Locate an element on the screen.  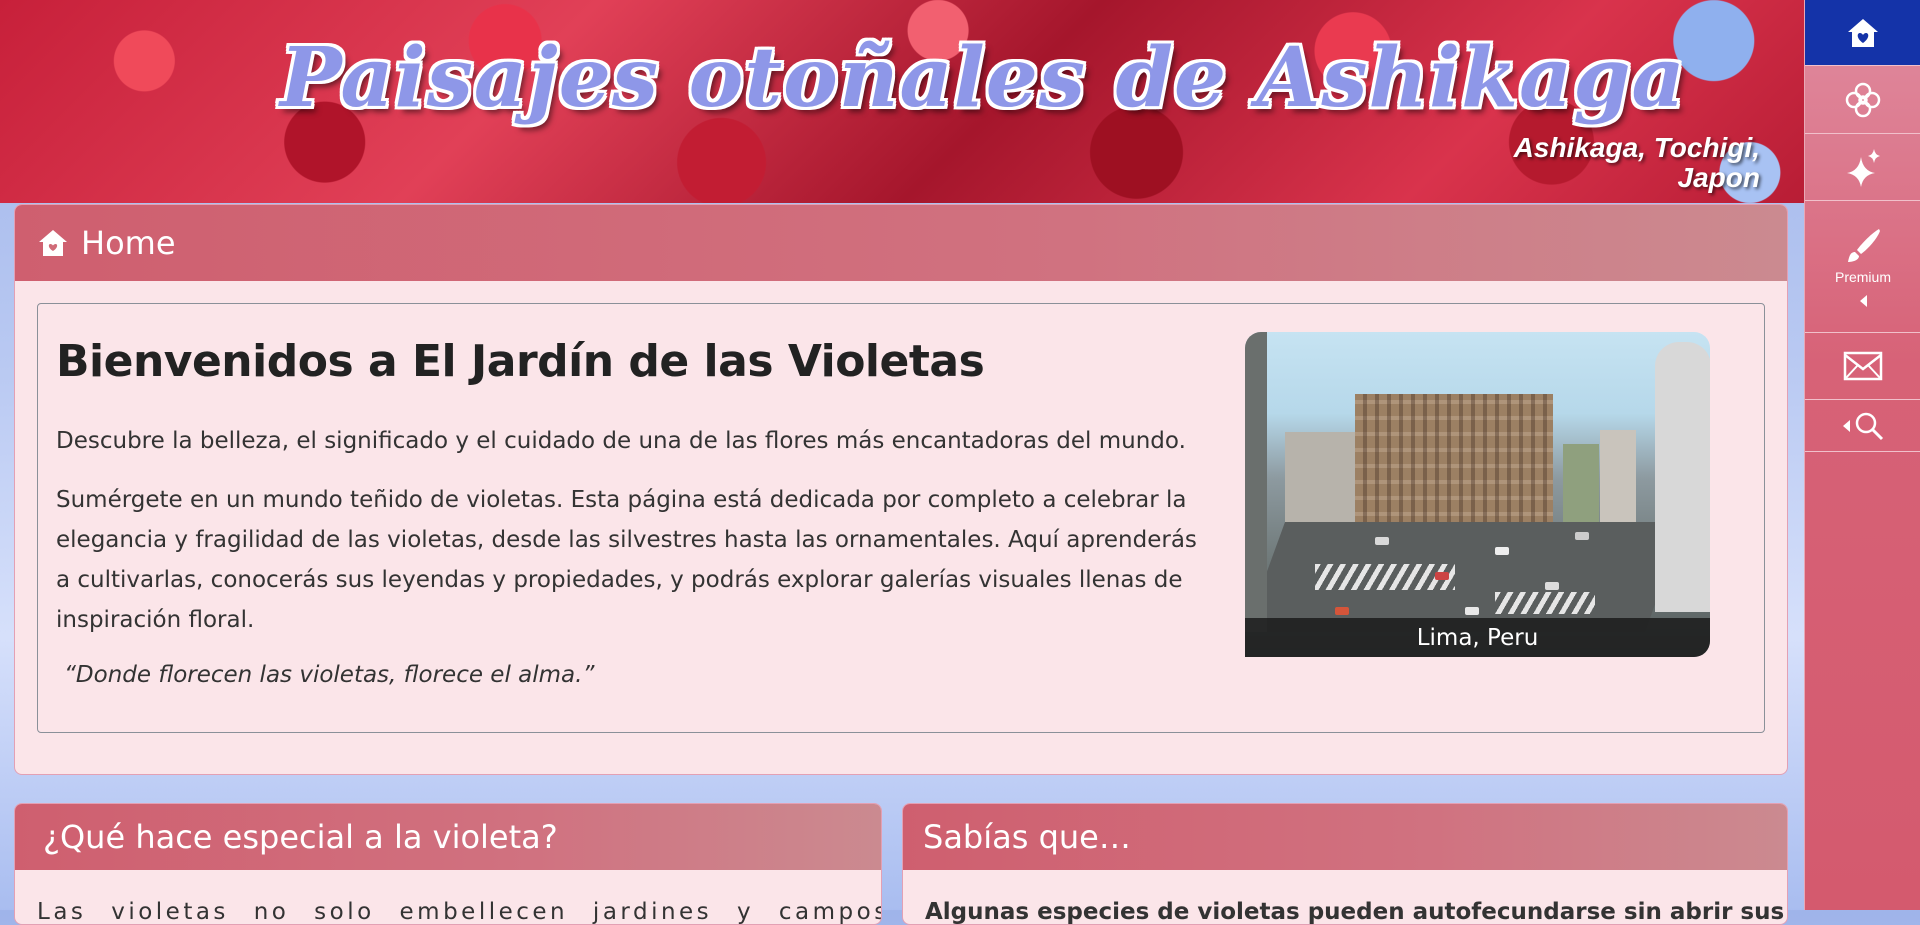
city-photo: Lima, Peru is located at coordinates (1477, 494).